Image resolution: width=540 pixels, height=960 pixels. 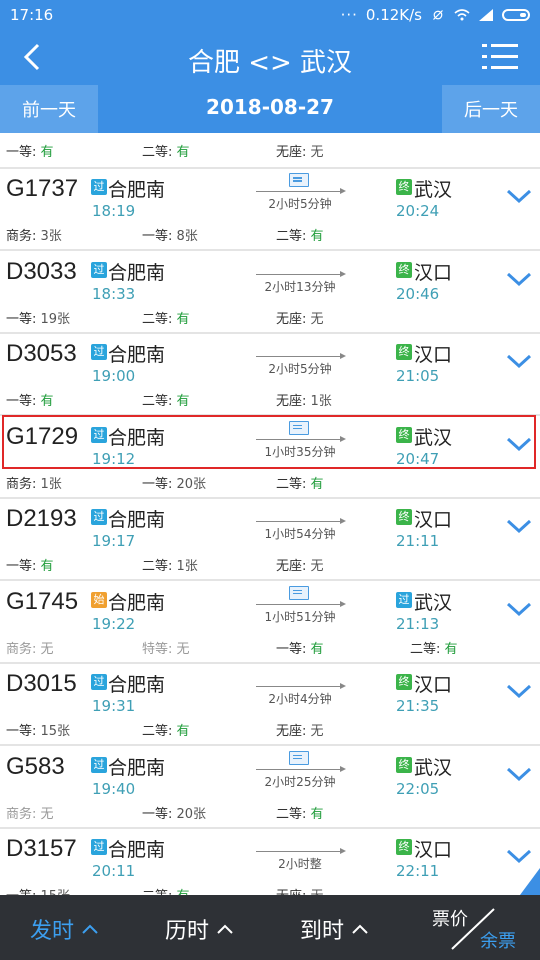 I want to click on seat-availability: 8张, so click(x=187, y=236).